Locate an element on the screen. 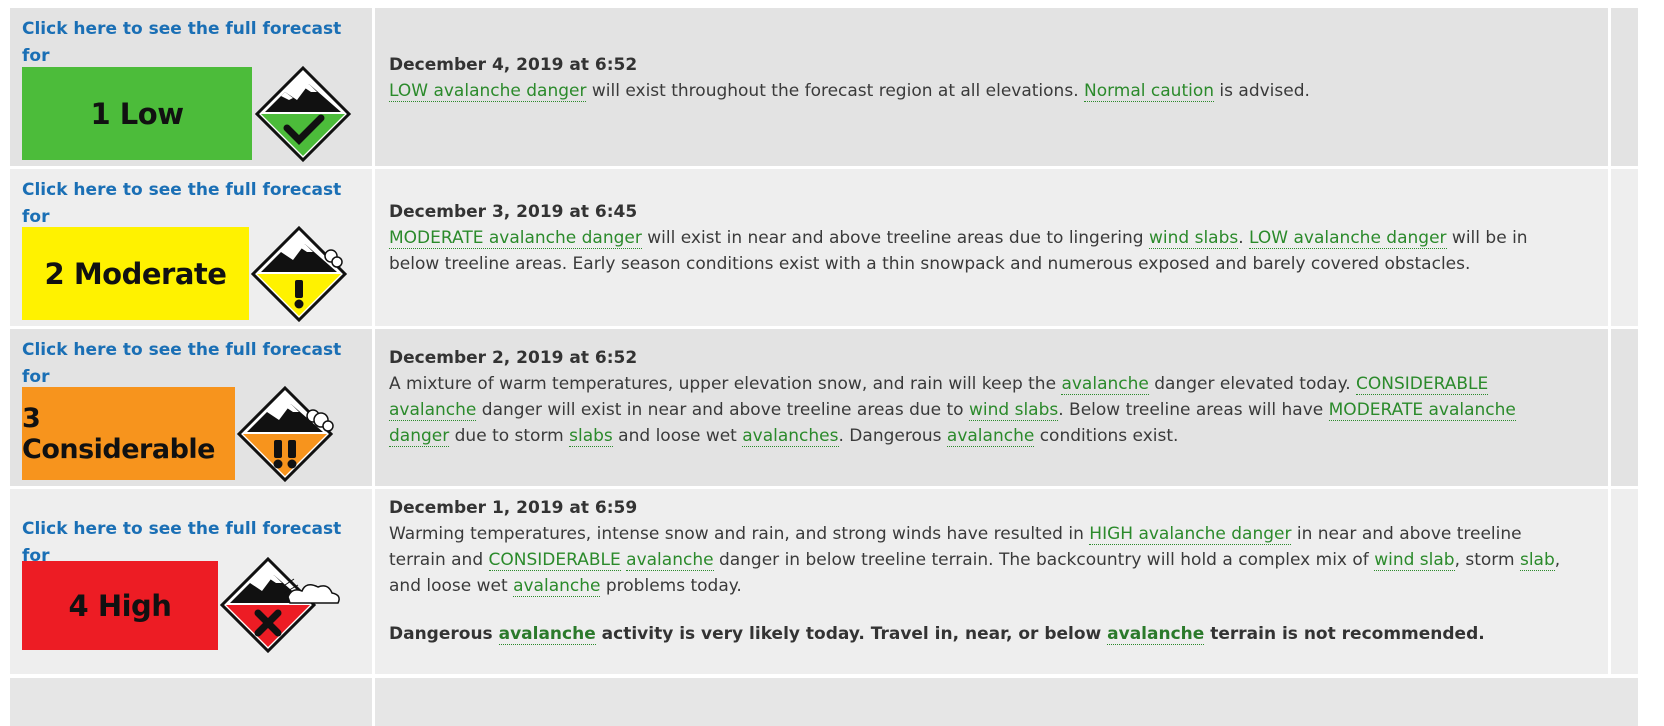  danger-rating-badge: 3 Considerable is located at coordinates (128, 433).